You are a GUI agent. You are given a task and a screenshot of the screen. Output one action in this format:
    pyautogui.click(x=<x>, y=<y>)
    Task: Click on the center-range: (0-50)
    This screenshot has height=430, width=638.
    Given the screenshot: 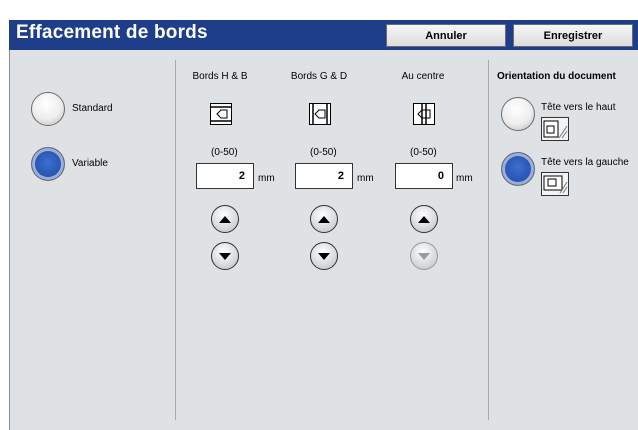 What is the action you would take?
    pyautogui.click(x=423, y=152)
    